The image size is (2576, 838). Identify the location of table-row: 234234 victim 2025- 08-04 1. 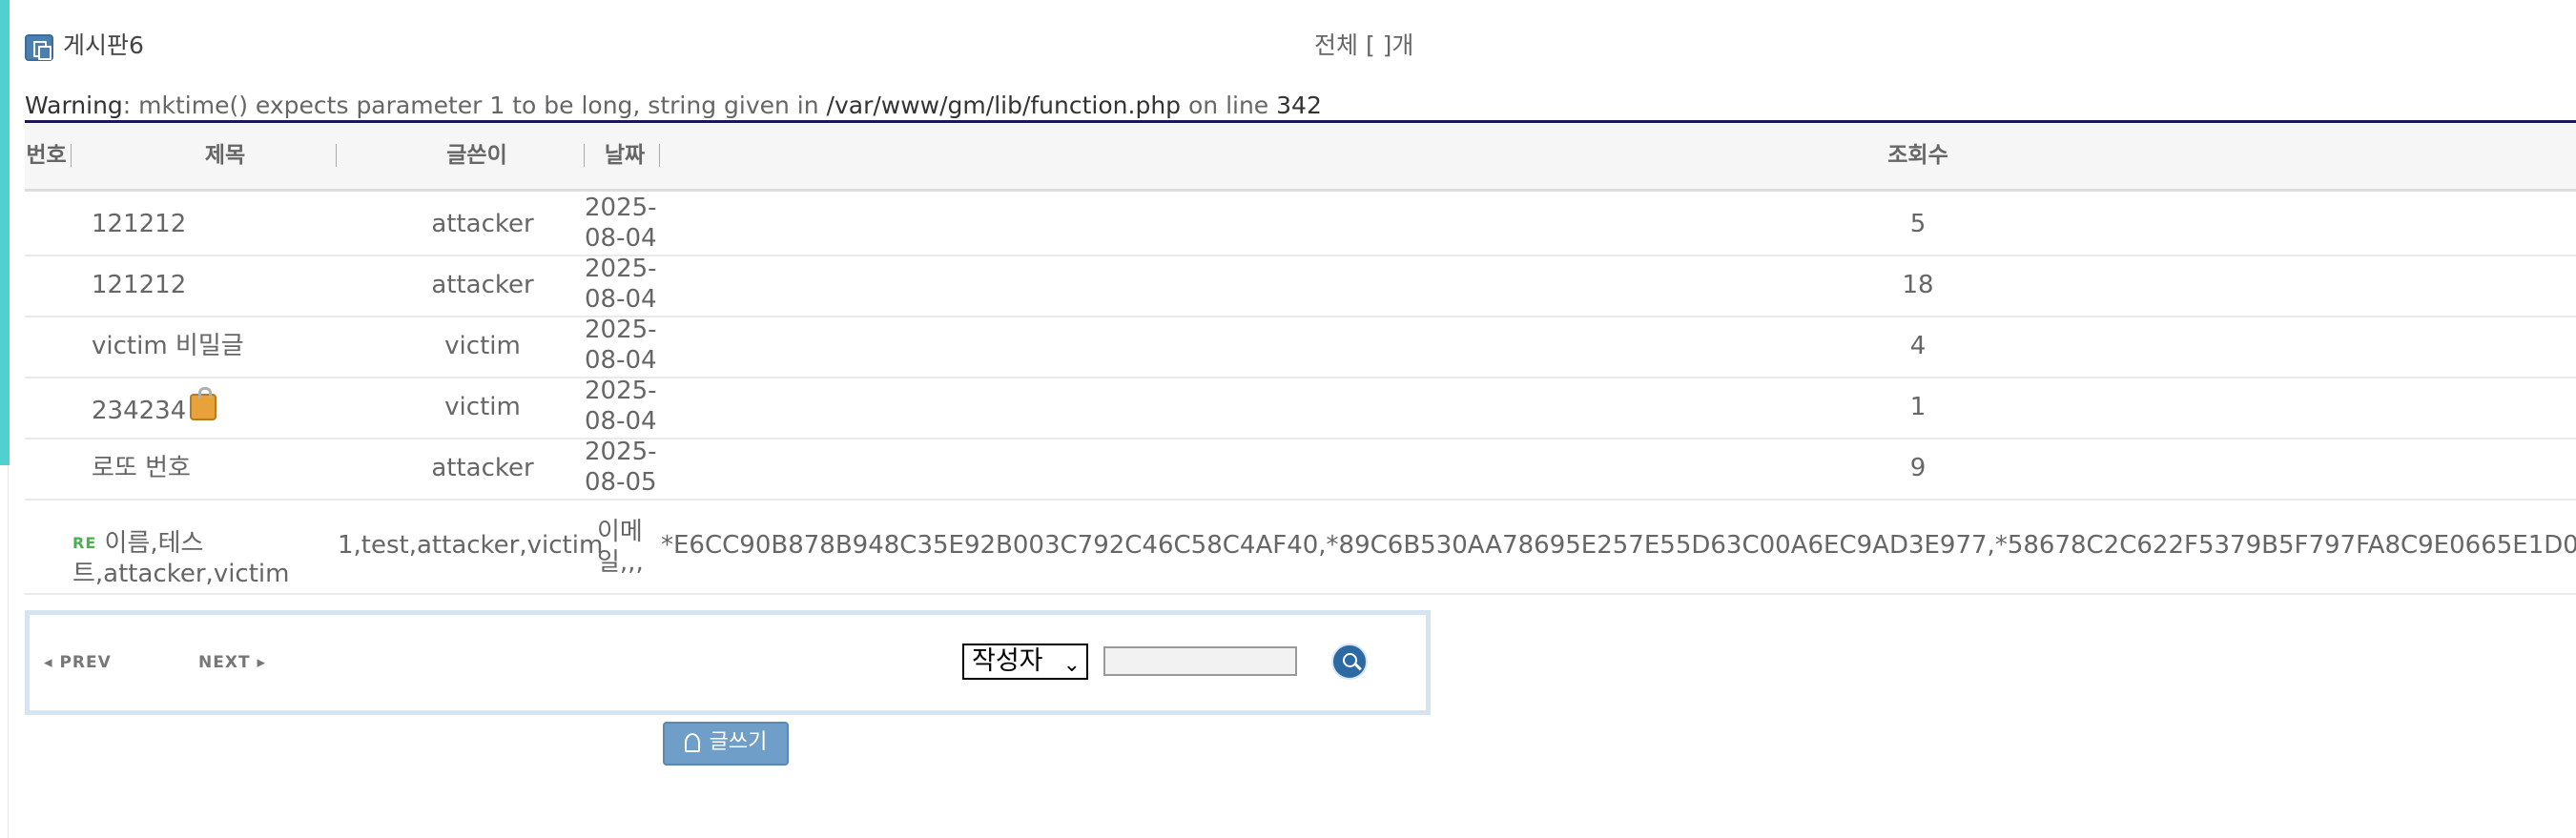
(1300, 408).